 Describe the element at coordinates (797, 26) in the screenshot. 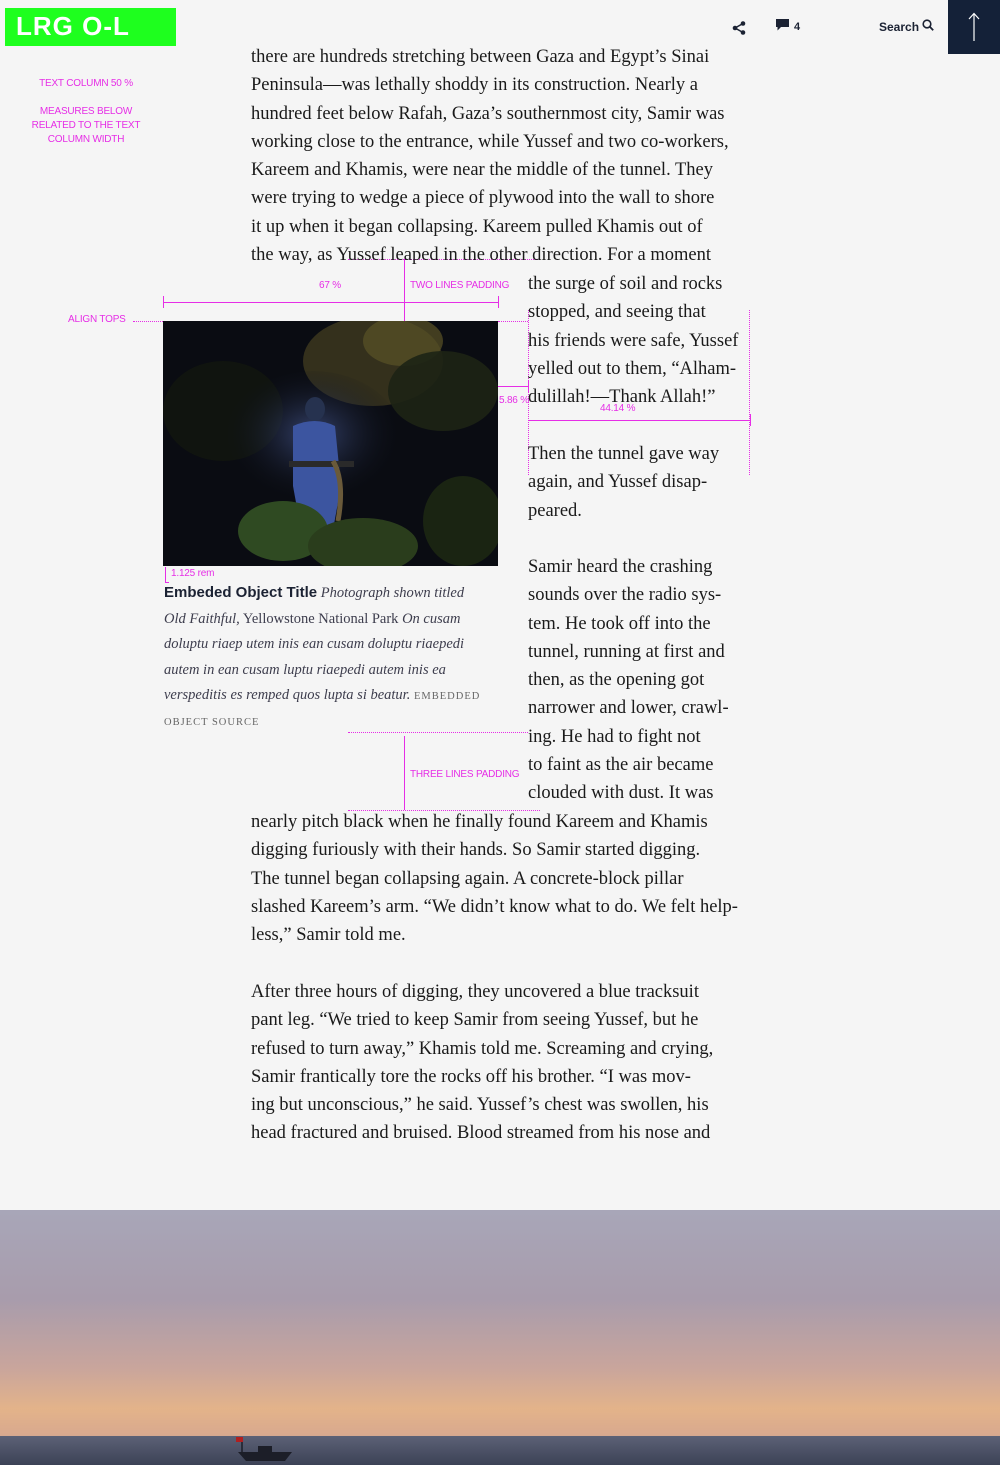

I see `comment-count: 4` at that location.